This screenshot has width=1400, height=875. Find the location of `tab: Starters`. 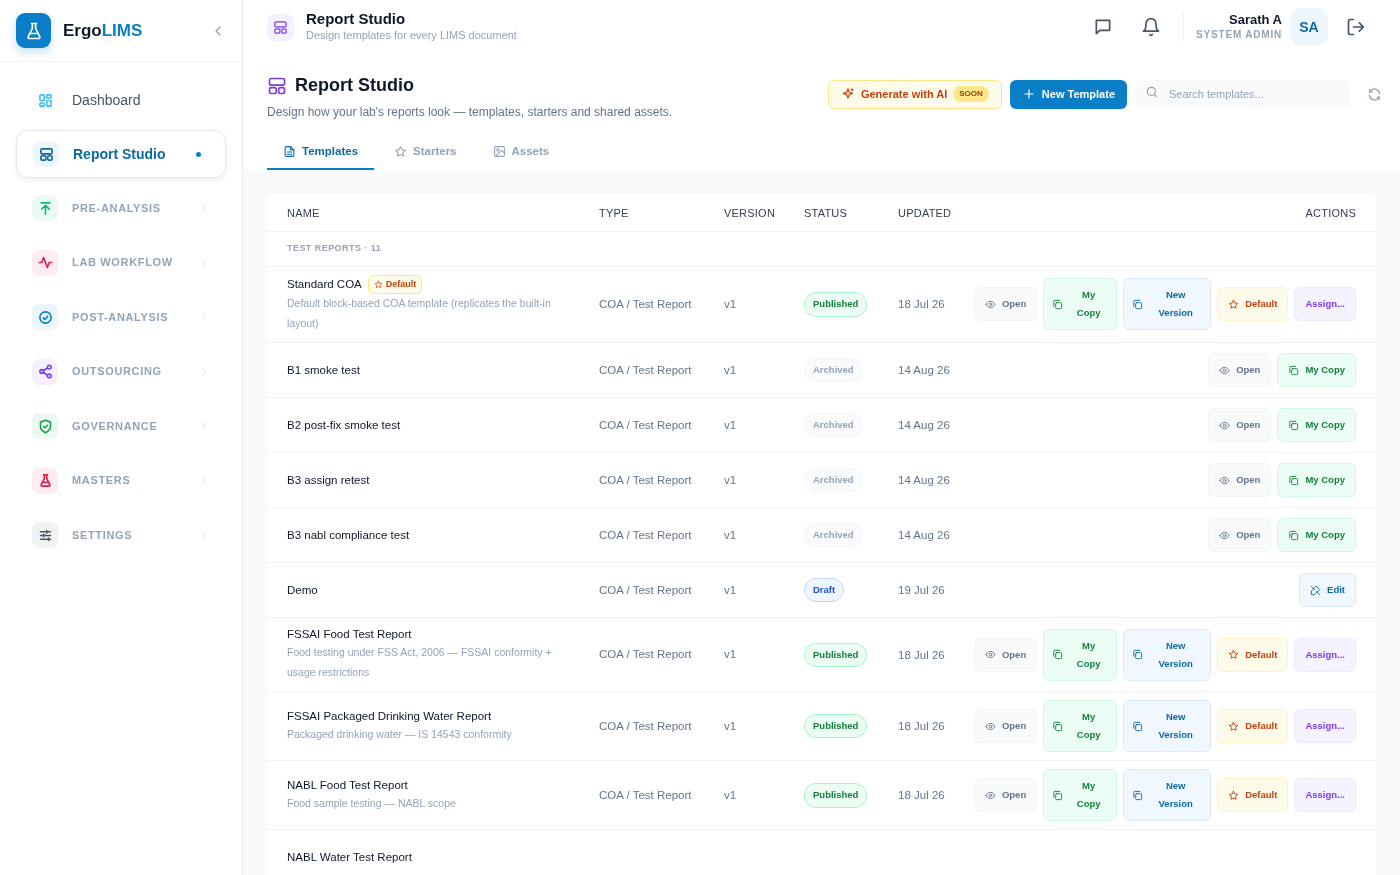

tab: Starters is located at coordinates (425, 153).